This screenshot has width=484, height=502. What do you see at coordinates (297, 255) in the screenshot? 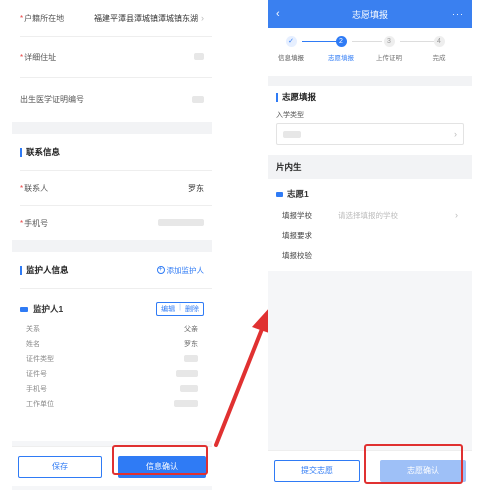
I see `check-label: 填报校验` at bounding box center [297, 255].